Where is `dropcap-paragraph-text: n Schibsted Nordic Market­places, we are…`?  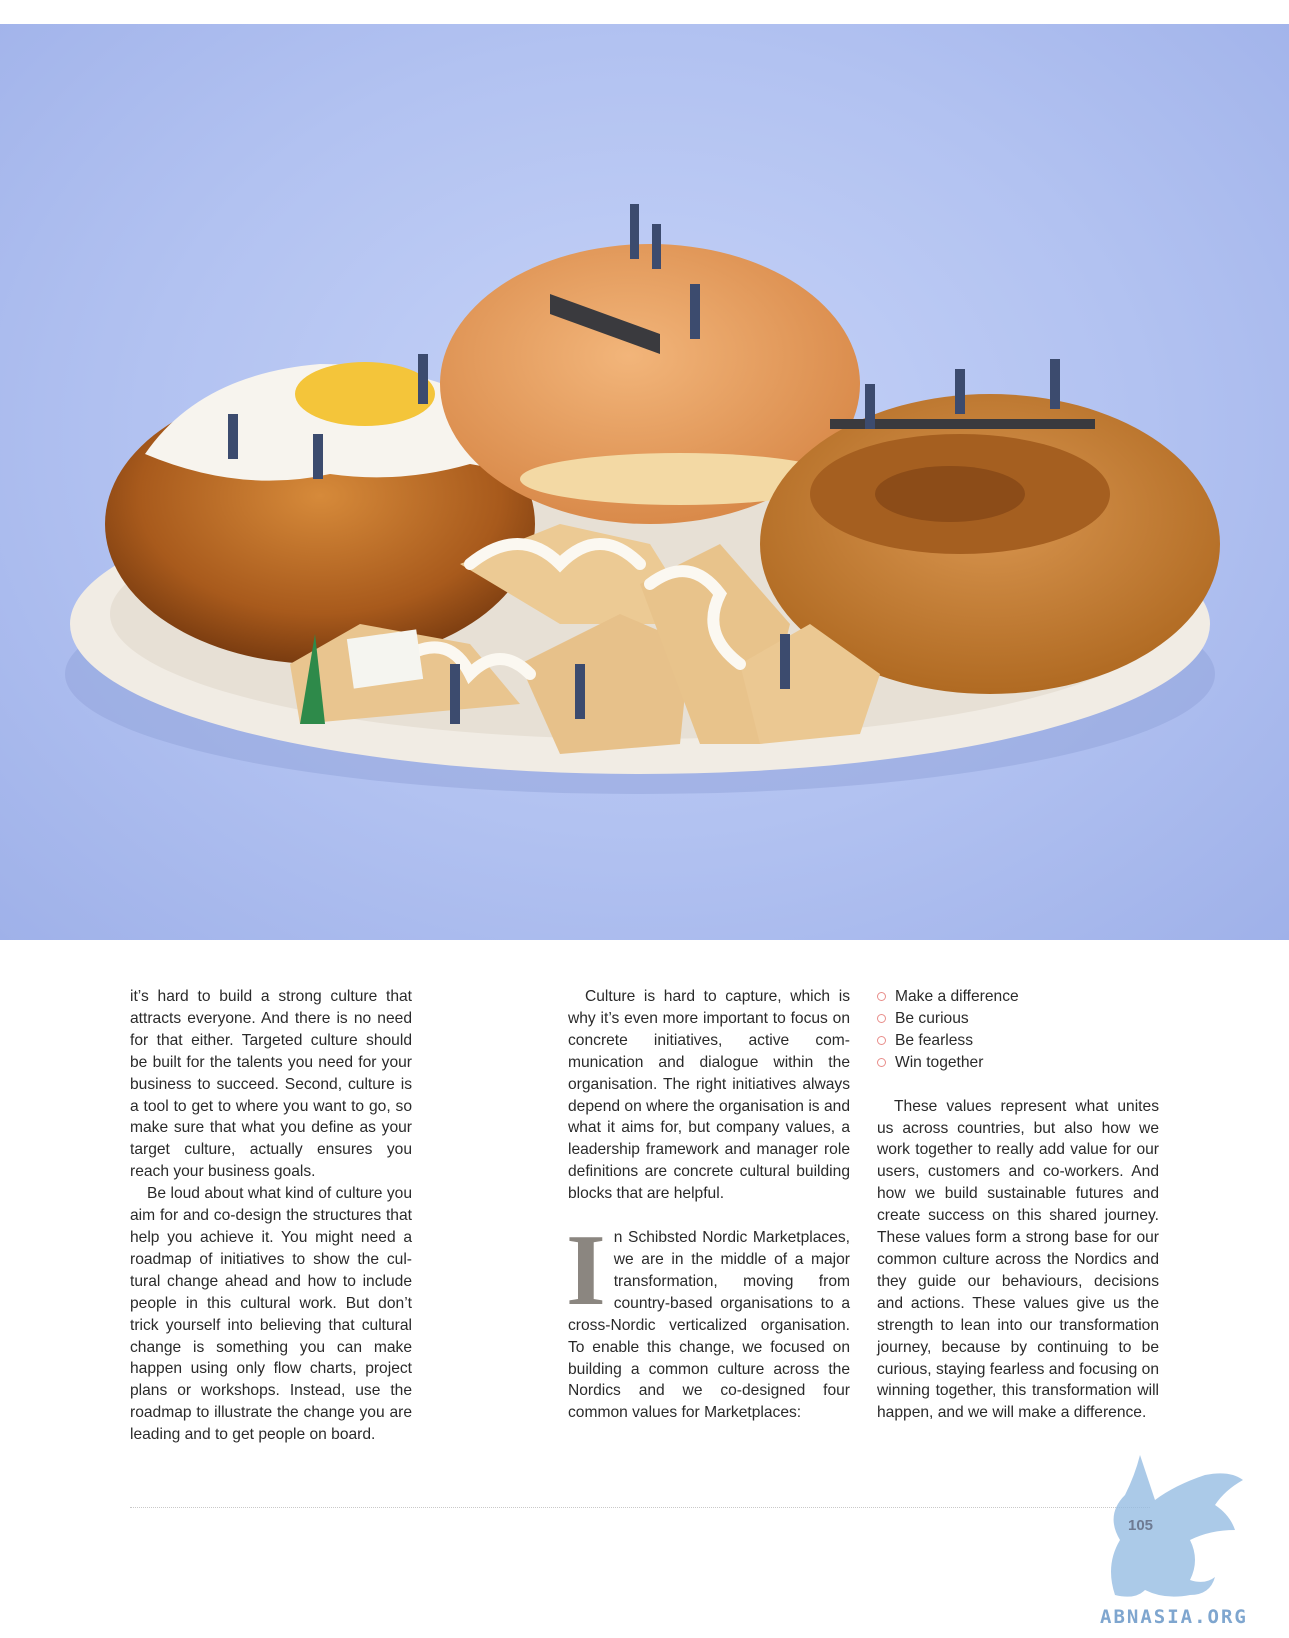
dropcap-paragraph-text: n Schibsted Nordic Market­places, we are… is located at coordinates (709, 1325).